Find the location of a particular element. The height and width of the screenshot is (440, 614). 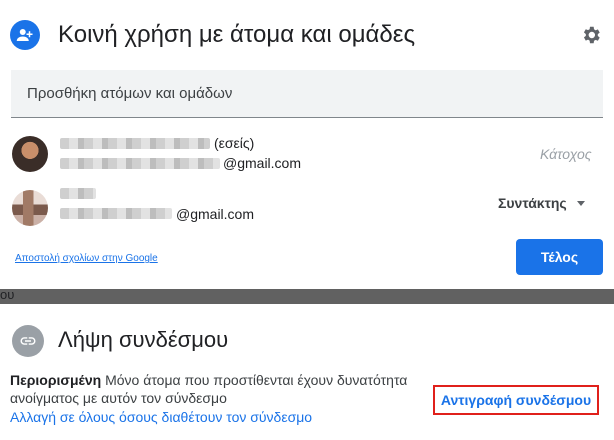

editor-email-suffix: @gmail.com is located at coordinates (215, 214).